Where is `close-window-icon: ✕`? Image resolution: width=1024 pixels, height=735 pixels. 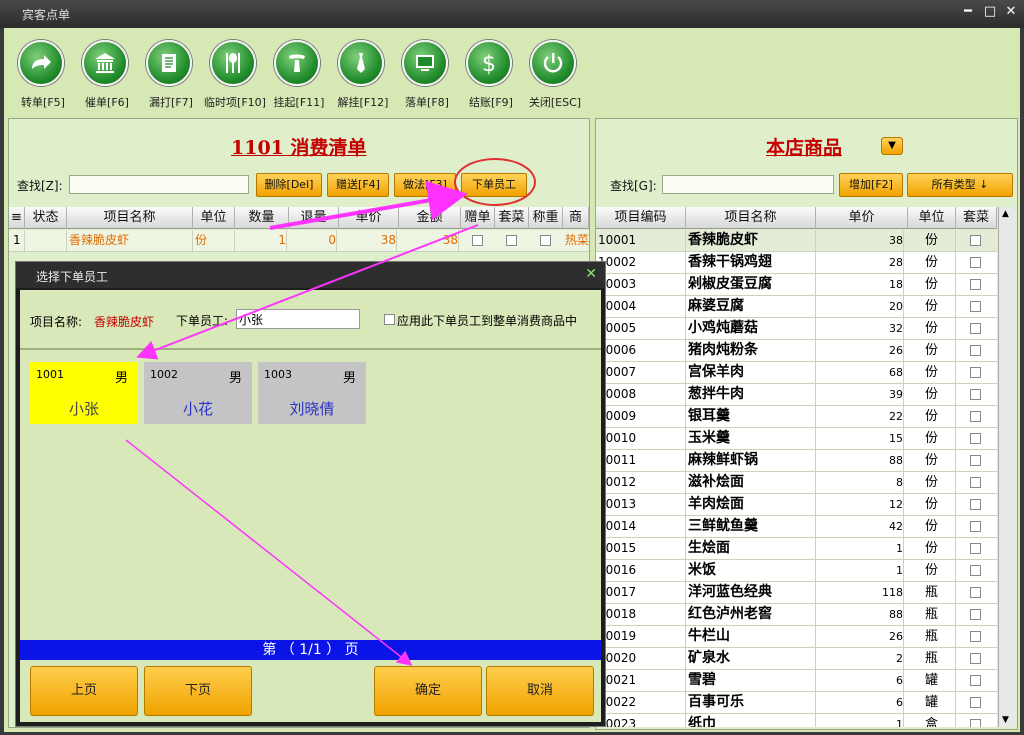
close-window-icon: ✕ is located at coordinates (1011, 12).